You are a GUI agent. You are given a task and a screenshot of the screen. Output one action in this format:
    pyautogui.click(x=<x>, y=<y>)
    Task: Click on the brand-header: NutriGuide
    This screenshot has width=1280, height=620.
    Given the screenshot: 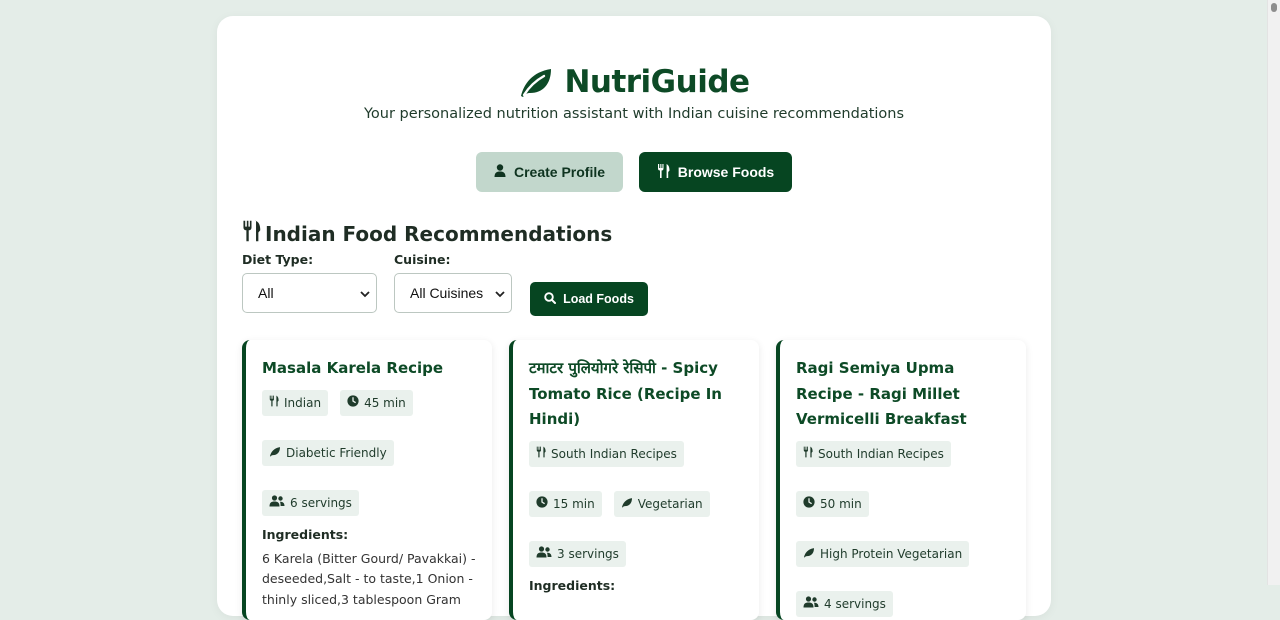 What is the action you would take?
    pyautogui.click(x=634, y=82)
    